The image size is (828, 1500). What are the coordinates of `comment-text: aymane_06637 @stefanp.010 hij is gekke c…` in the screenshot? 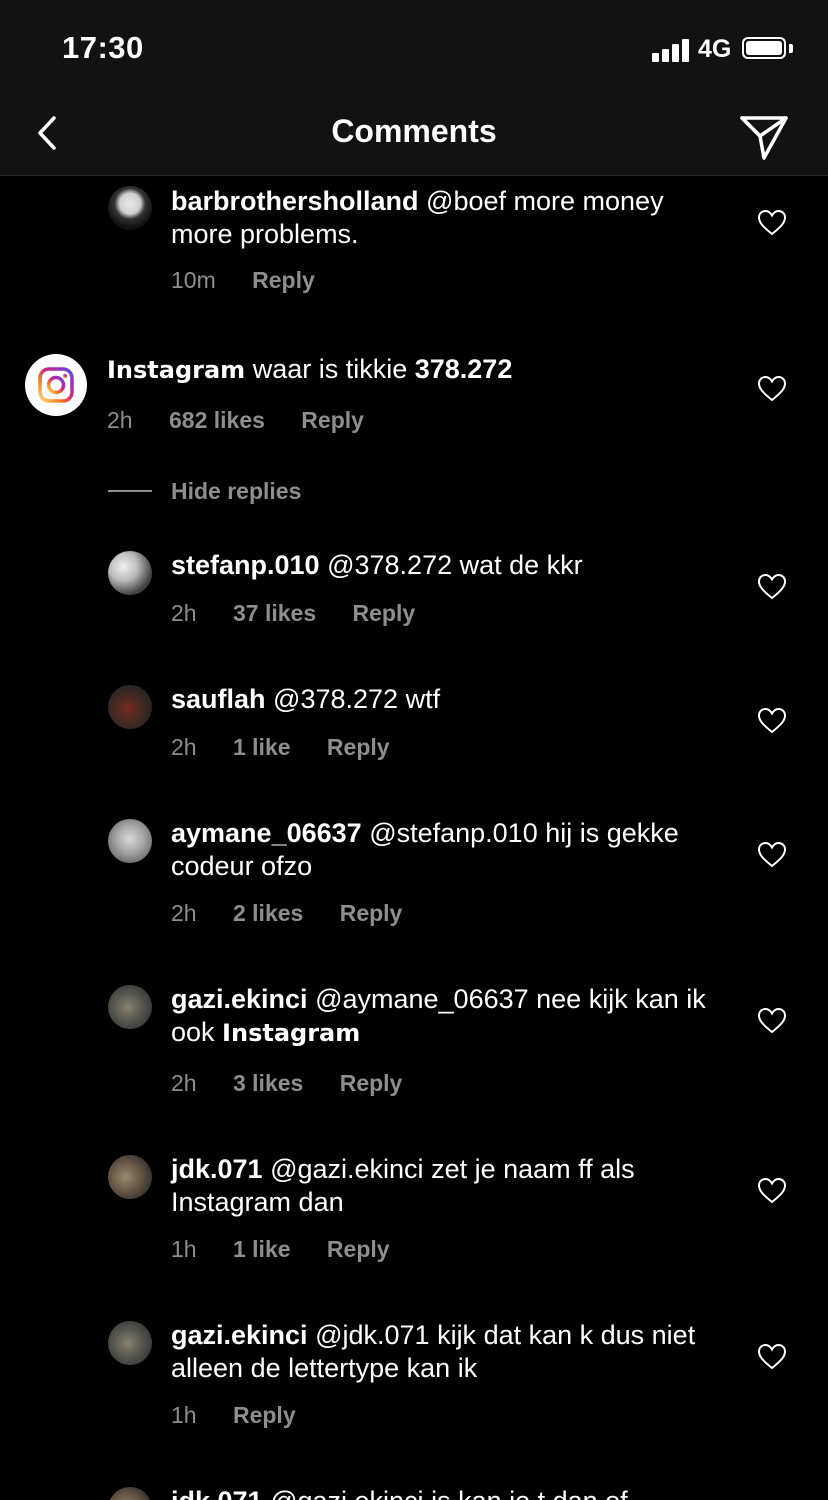 It's located at (443, 850).